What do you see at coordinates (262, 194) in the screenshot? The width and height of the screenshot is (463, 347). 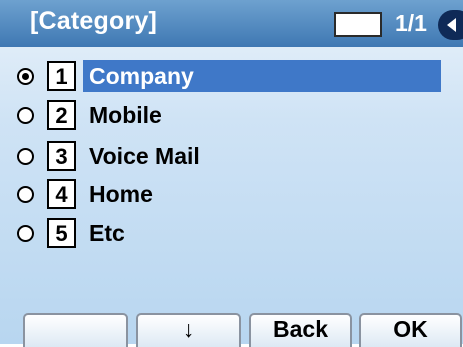 I see `item-label-wrap: Home` at bounding box center [262, 194].